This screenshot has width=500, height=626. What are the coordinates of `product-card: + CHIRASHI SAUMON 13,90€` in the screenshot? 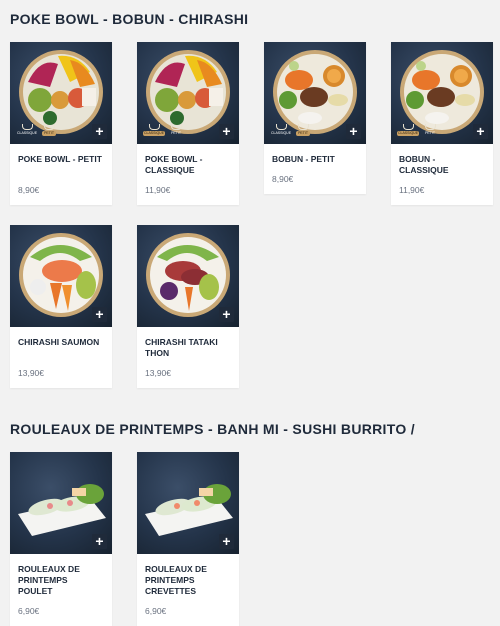 It's located at (61, 306).